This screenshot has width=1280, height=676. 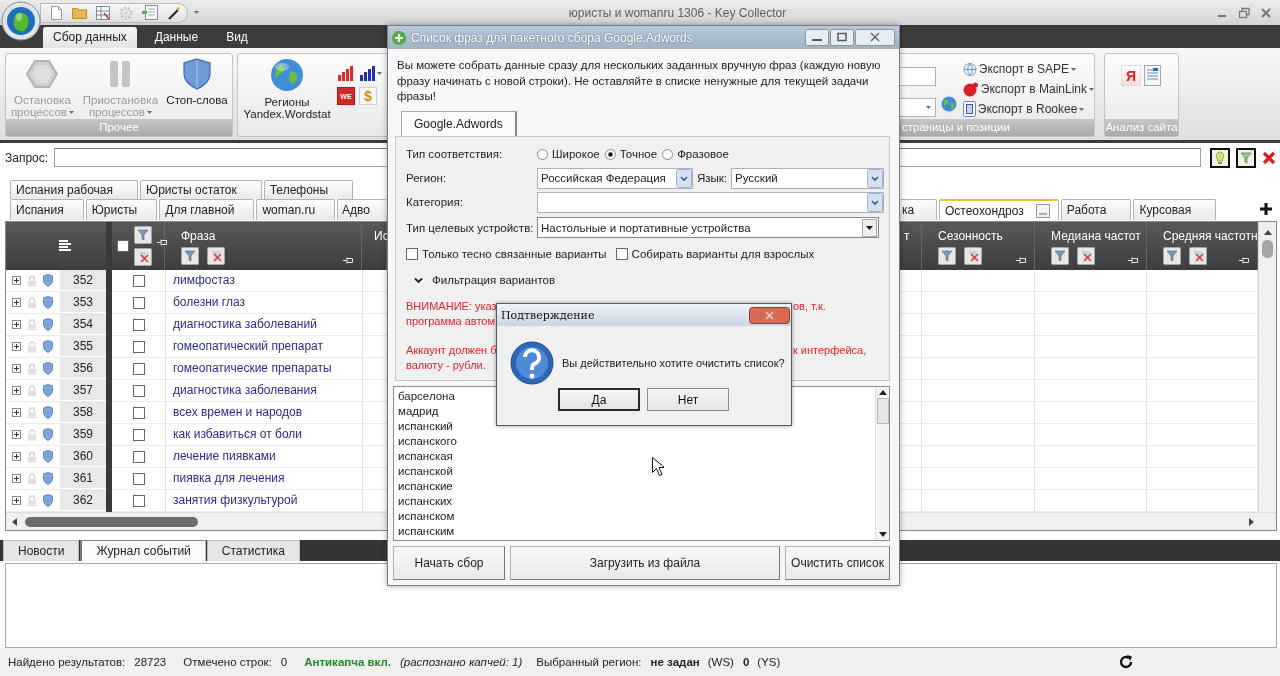 What do you see at coordinates (455, 154) in the screenshot?
I see `field-label: Тип соответствия:` at bounding box center [455, 154].